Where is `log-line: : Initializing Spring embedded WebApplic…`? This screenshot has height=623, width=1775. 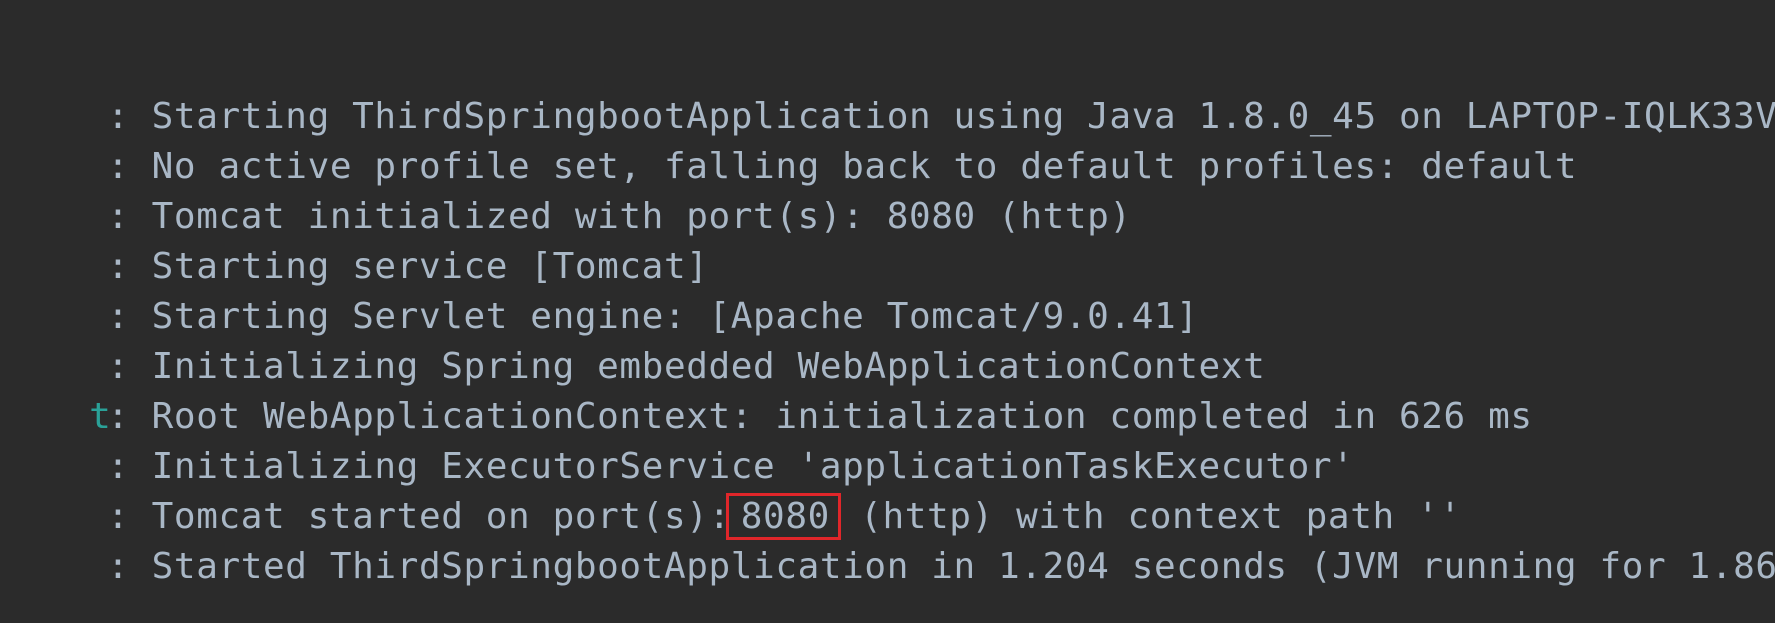 log-line: : Initializing Spring embedded WebApplic… is located at coordinates (632, 335).